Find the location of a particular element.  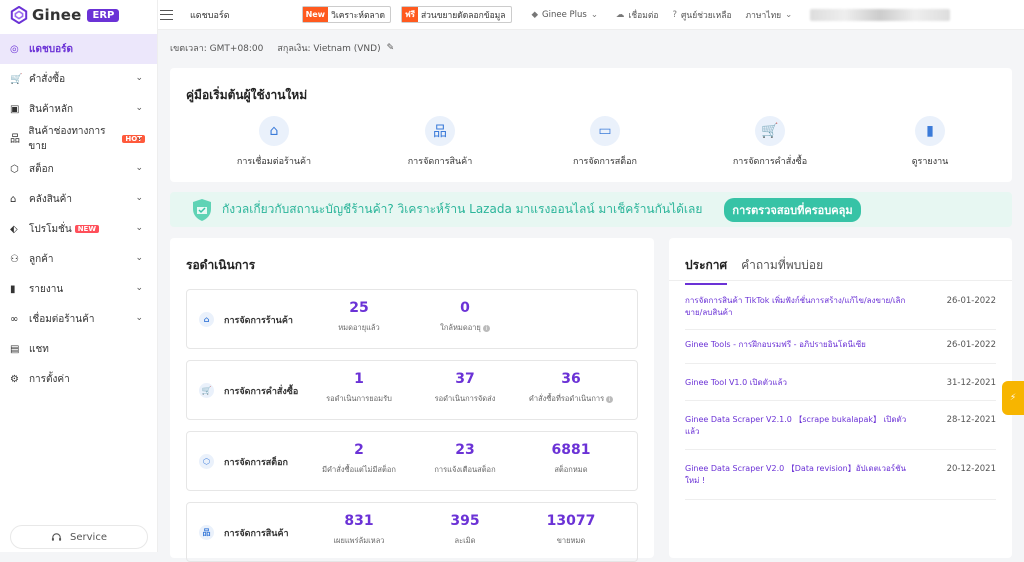

scraper-extension-button: ฟรี ส่วนขยายดัดลอกข้อมูล is located at coordinates (456, 14).